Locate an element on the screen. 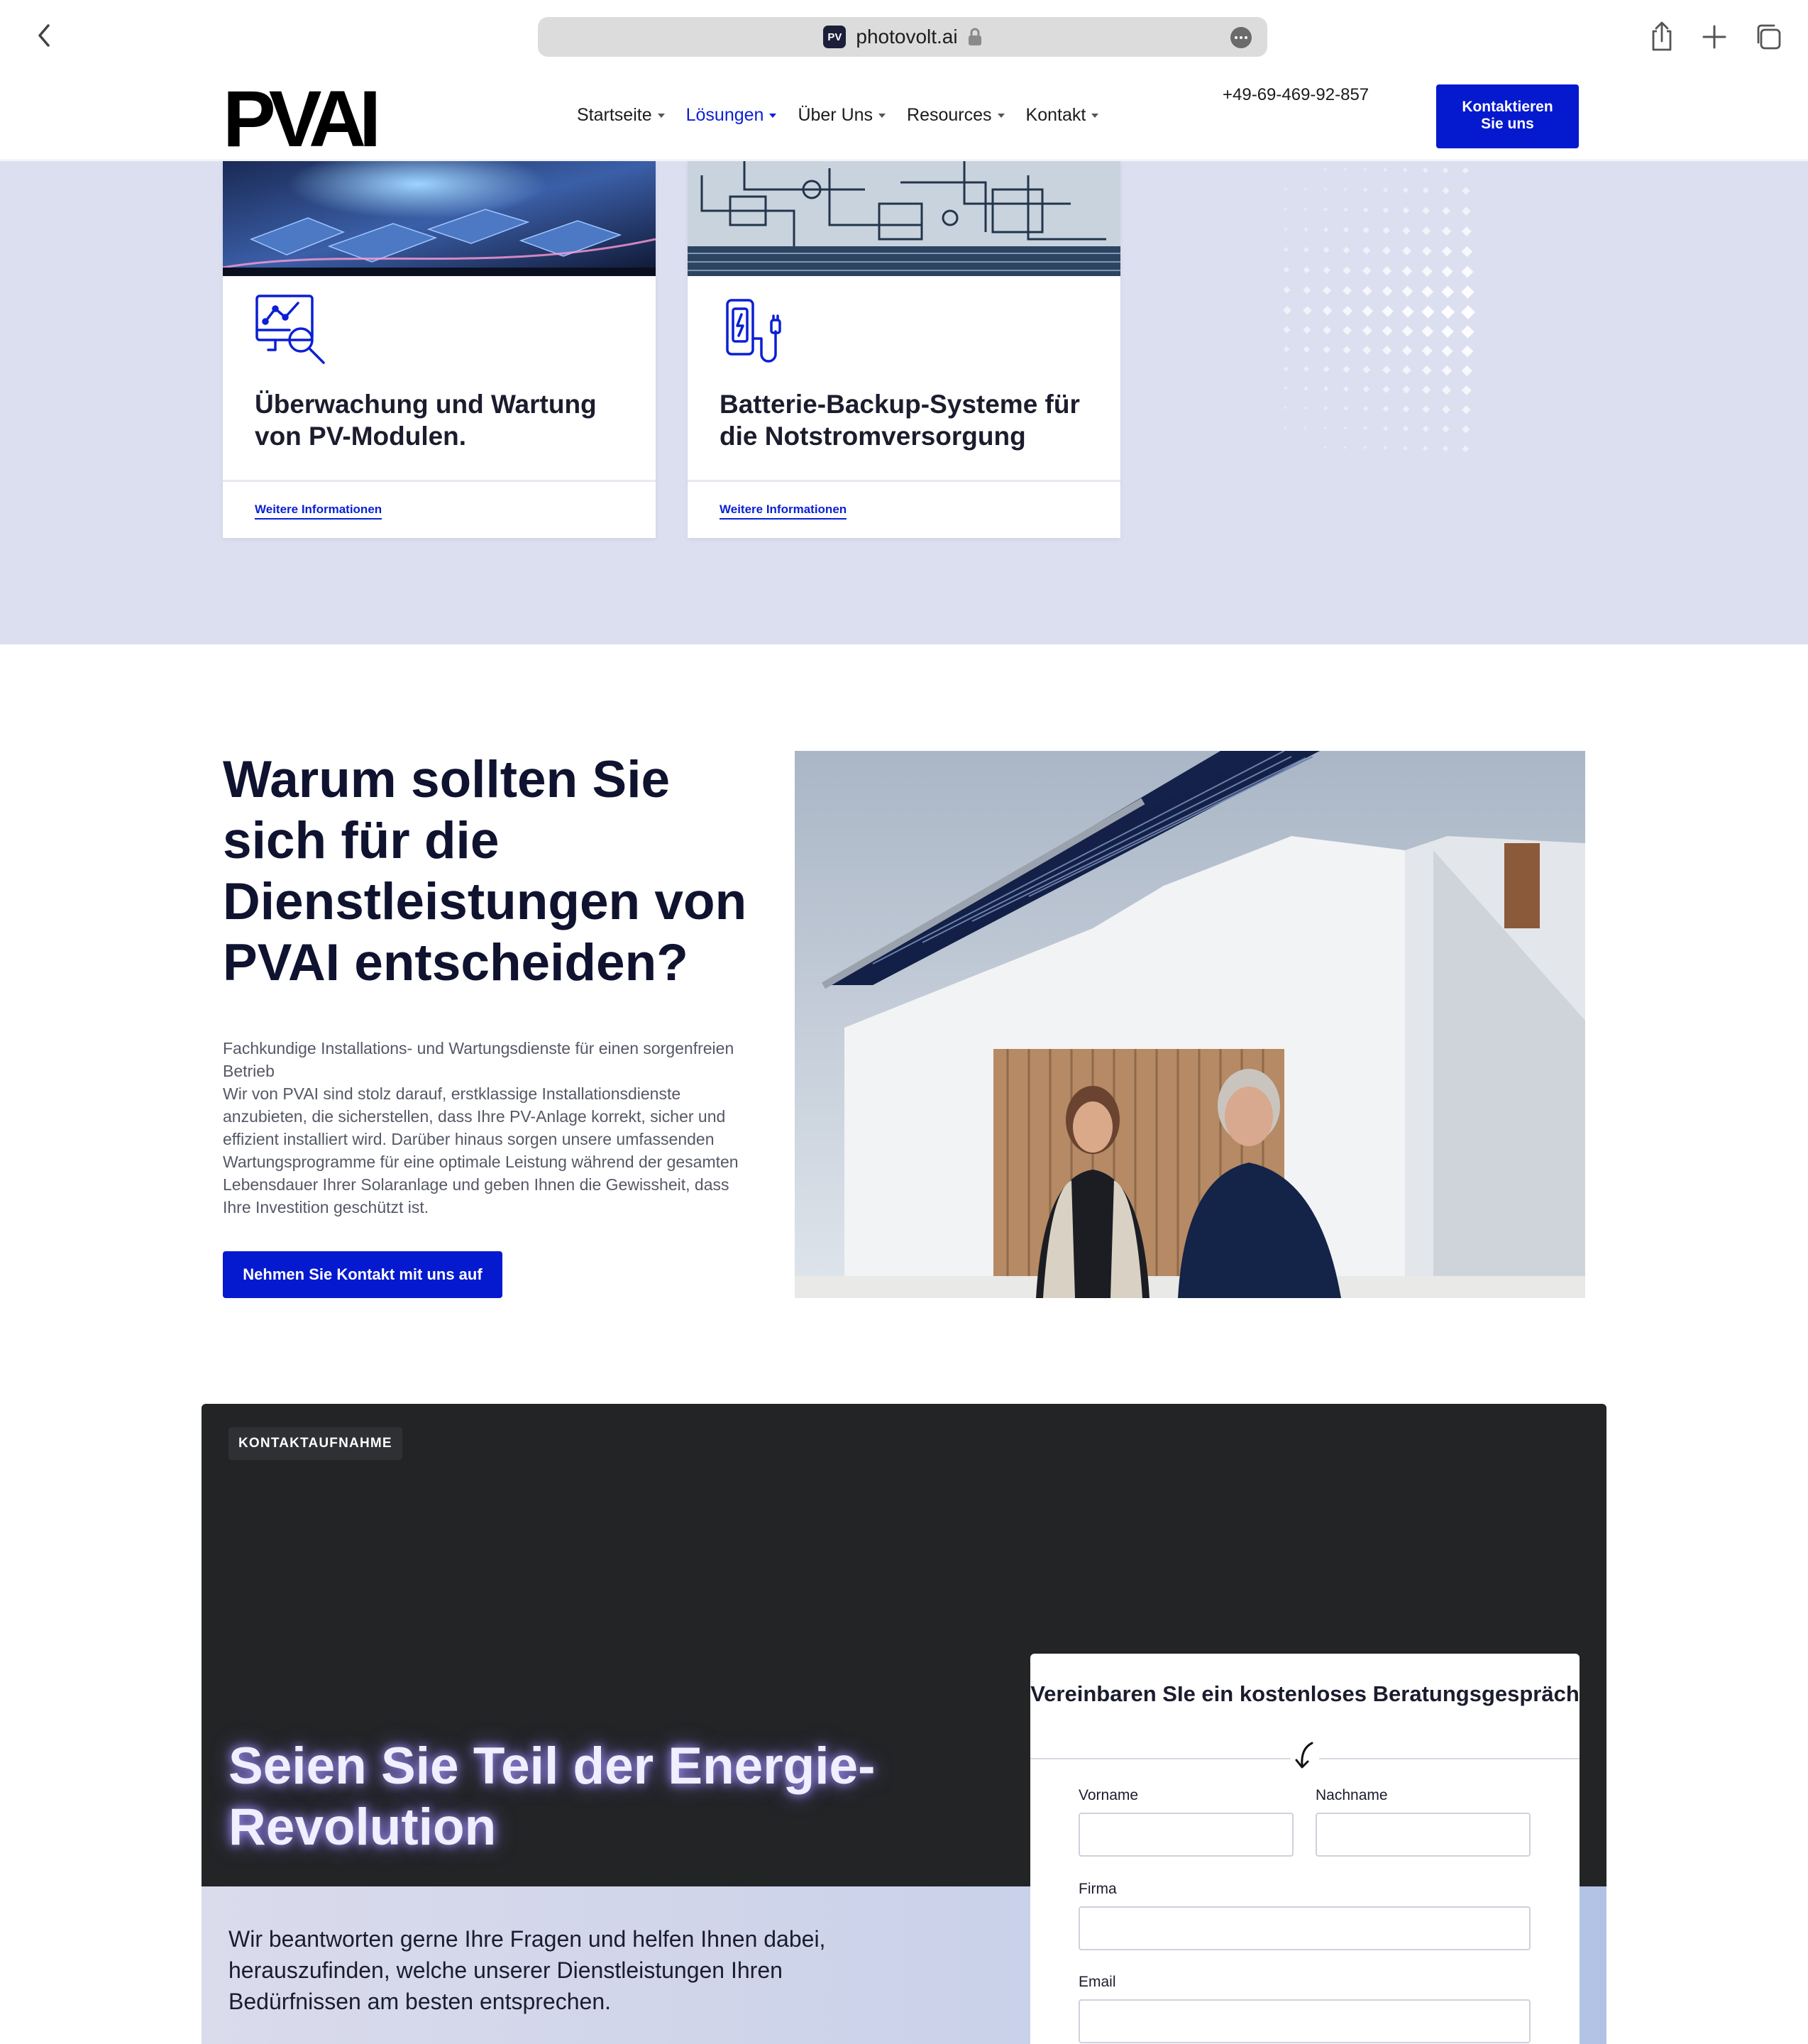 This screenshot has width=1808, height=2044. more-icon is located at coordinates (1241, 37).